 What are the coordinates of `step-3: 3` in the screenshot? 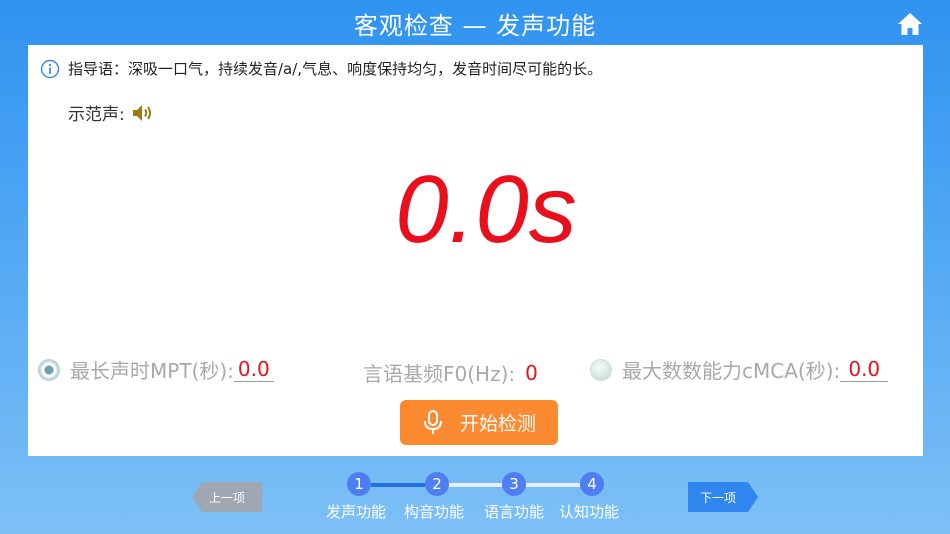 It's located at (514, 484).